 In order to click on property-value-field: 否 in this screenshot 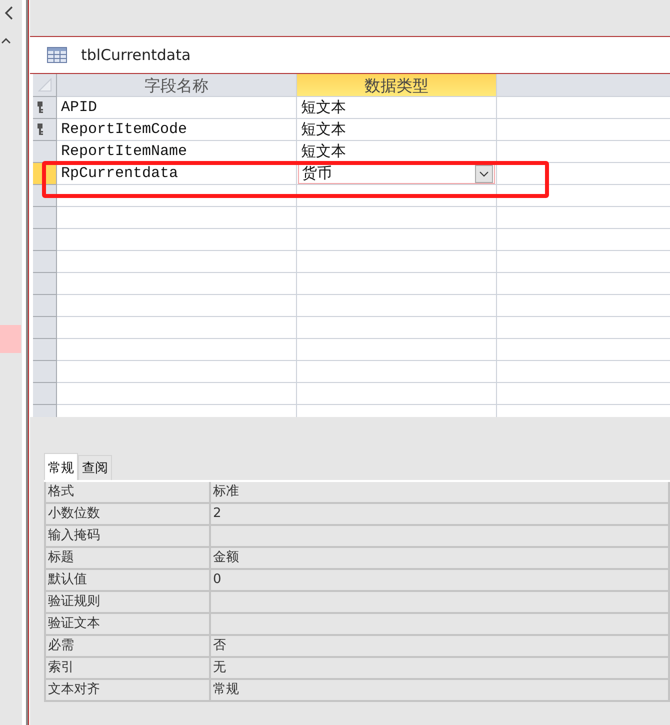, I will do `click(440, 647)`.